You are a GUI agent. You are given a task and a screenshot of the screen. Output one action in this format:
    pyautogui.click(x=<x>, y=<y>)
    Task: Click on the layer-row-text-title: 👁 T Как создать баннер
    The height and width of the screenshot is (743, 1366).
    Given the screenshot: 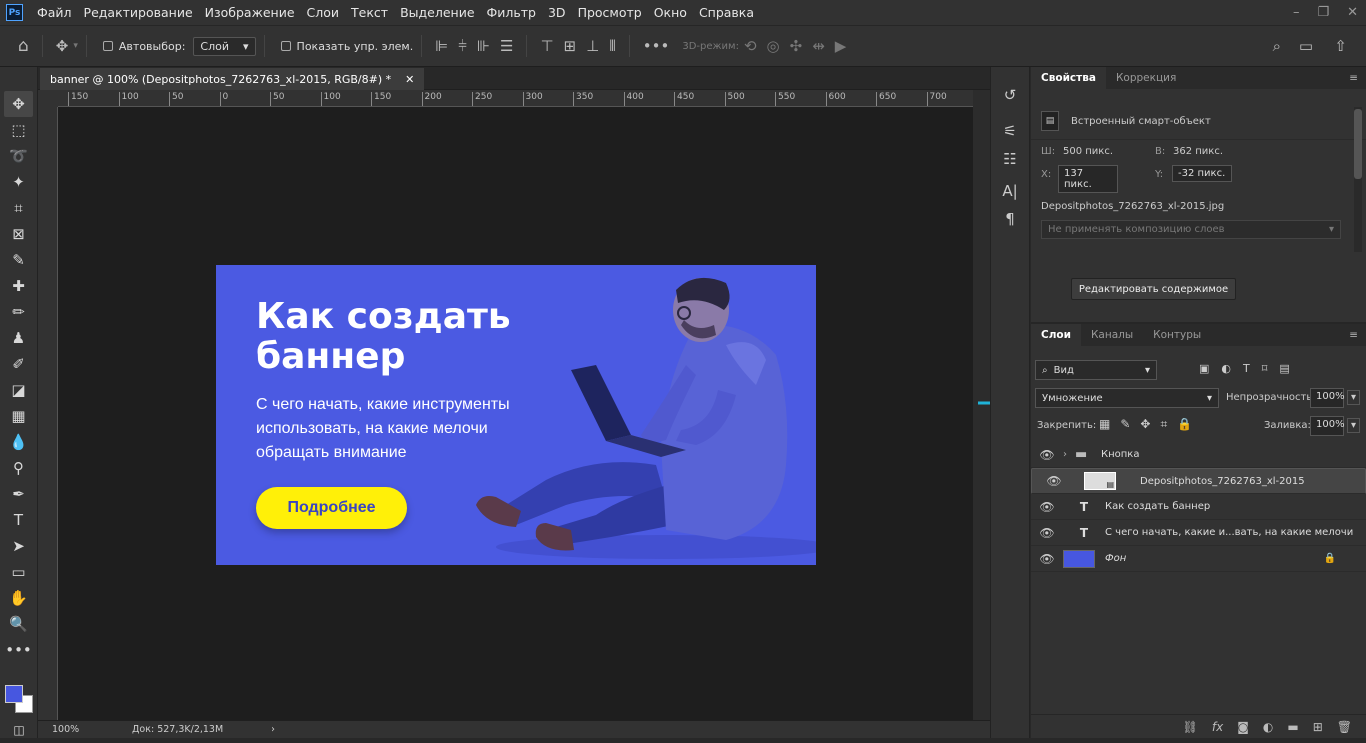 What is the action you would take?
    pyautogui.click(x=1198, y=507)
    